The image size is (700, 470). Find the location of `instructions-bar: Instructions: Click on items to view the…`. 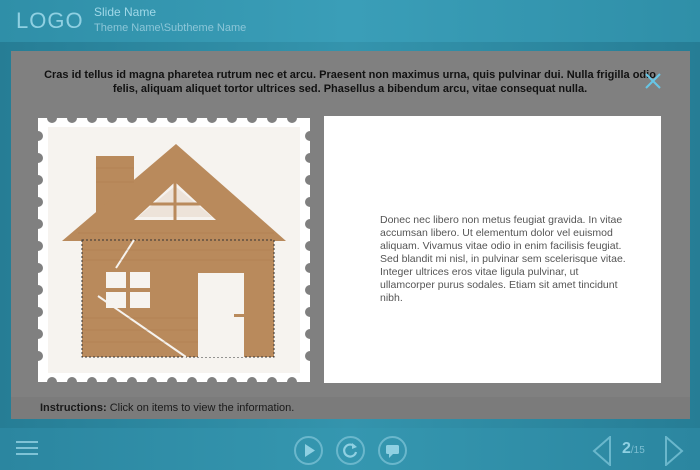

instructions-bar: Instructions: Click on items to view the… is located at coordinates (350, 408).